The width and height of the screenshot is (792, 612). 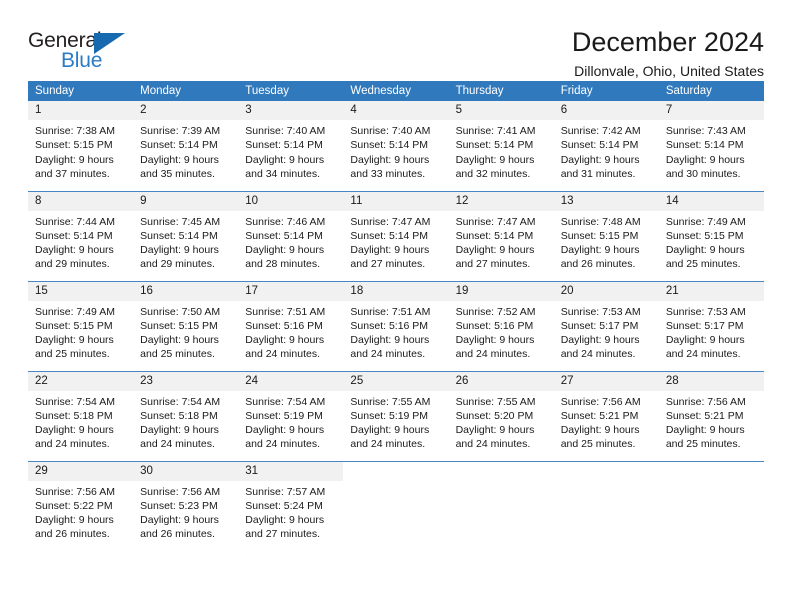 I want to click on day-number: 12, so click(x=501, y=201).